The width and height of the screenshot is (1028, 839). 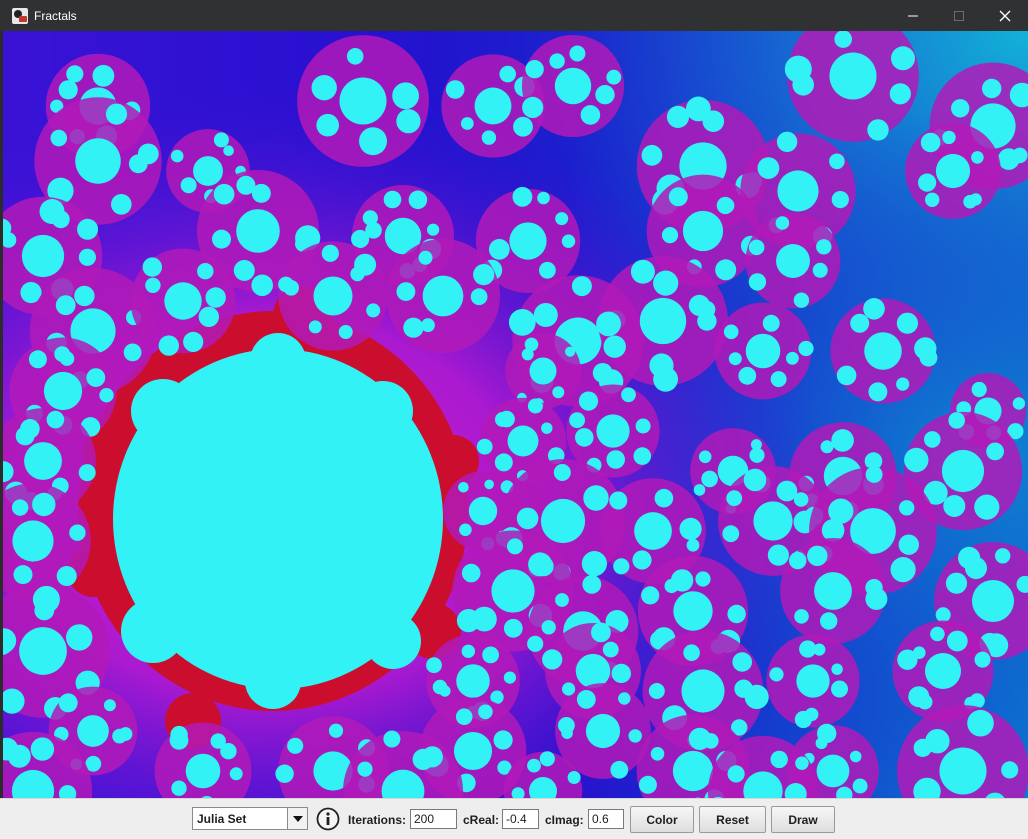 I want to click on chevron-down-icon, so click(x=297, y=818).